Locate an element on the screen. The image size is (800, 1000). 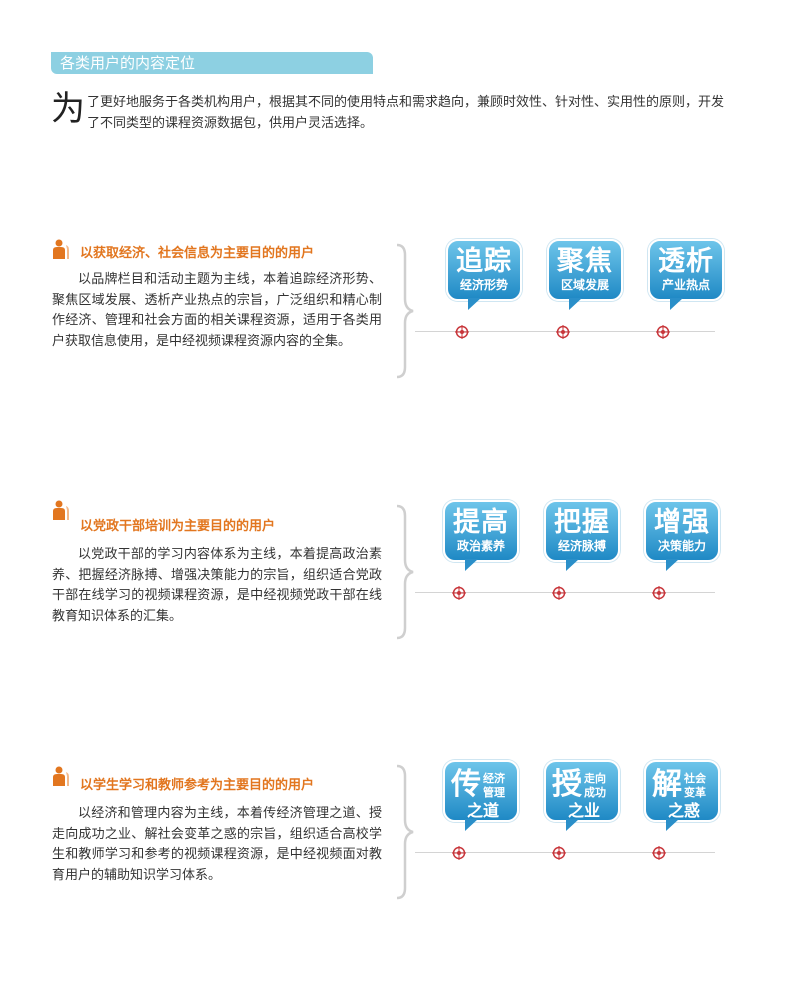
card-suffix: 之业 is located at coordinates (584, 810).